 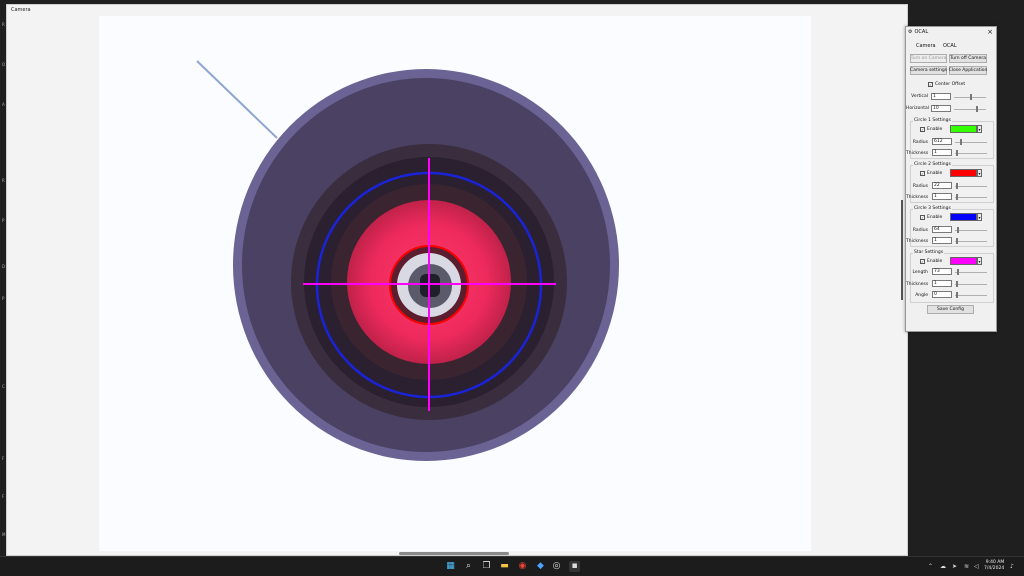 What do you see at coordinates (942, 141) in the screenshot?
I see `circle-1-radius-input: 612` at bounding box center [942, 141].